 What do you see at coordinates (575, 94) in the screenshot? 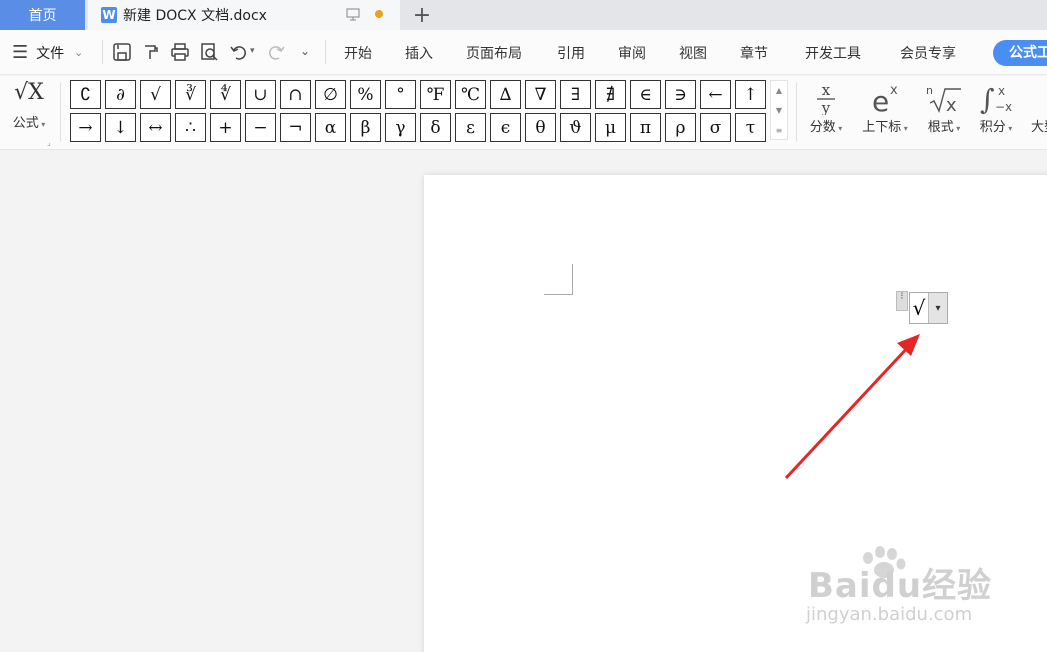
I see `symbol-button: ∃` at bounding box center [575, 94].